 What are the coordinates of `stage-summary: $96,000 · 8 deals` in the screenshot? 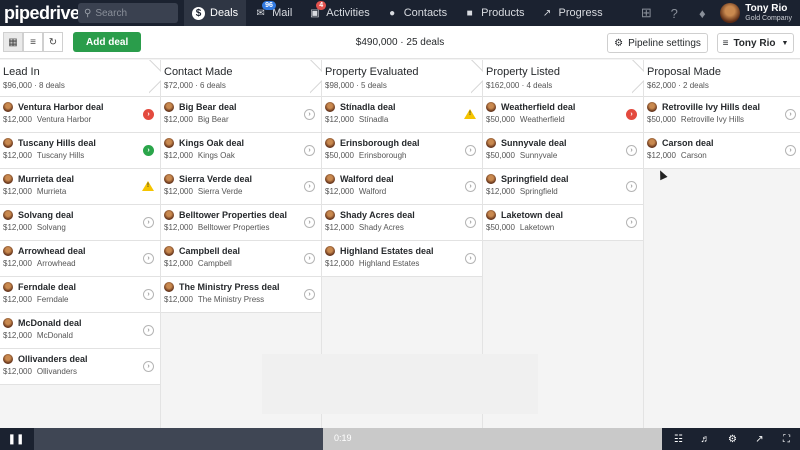 It's located at (34, 85).